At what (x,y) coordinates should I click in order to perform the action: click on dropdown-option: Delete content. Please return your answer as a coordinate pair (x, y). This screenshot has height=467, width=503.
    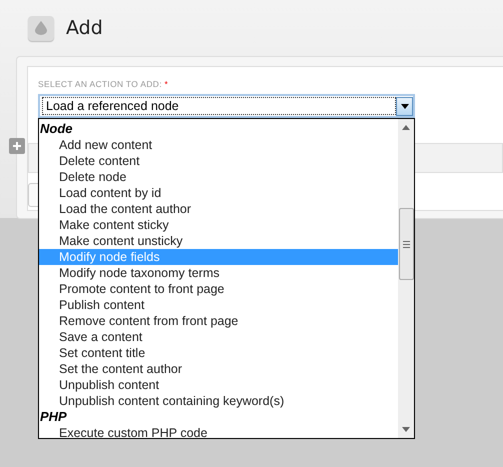
    Looking at the image, I should click on (218, 161).